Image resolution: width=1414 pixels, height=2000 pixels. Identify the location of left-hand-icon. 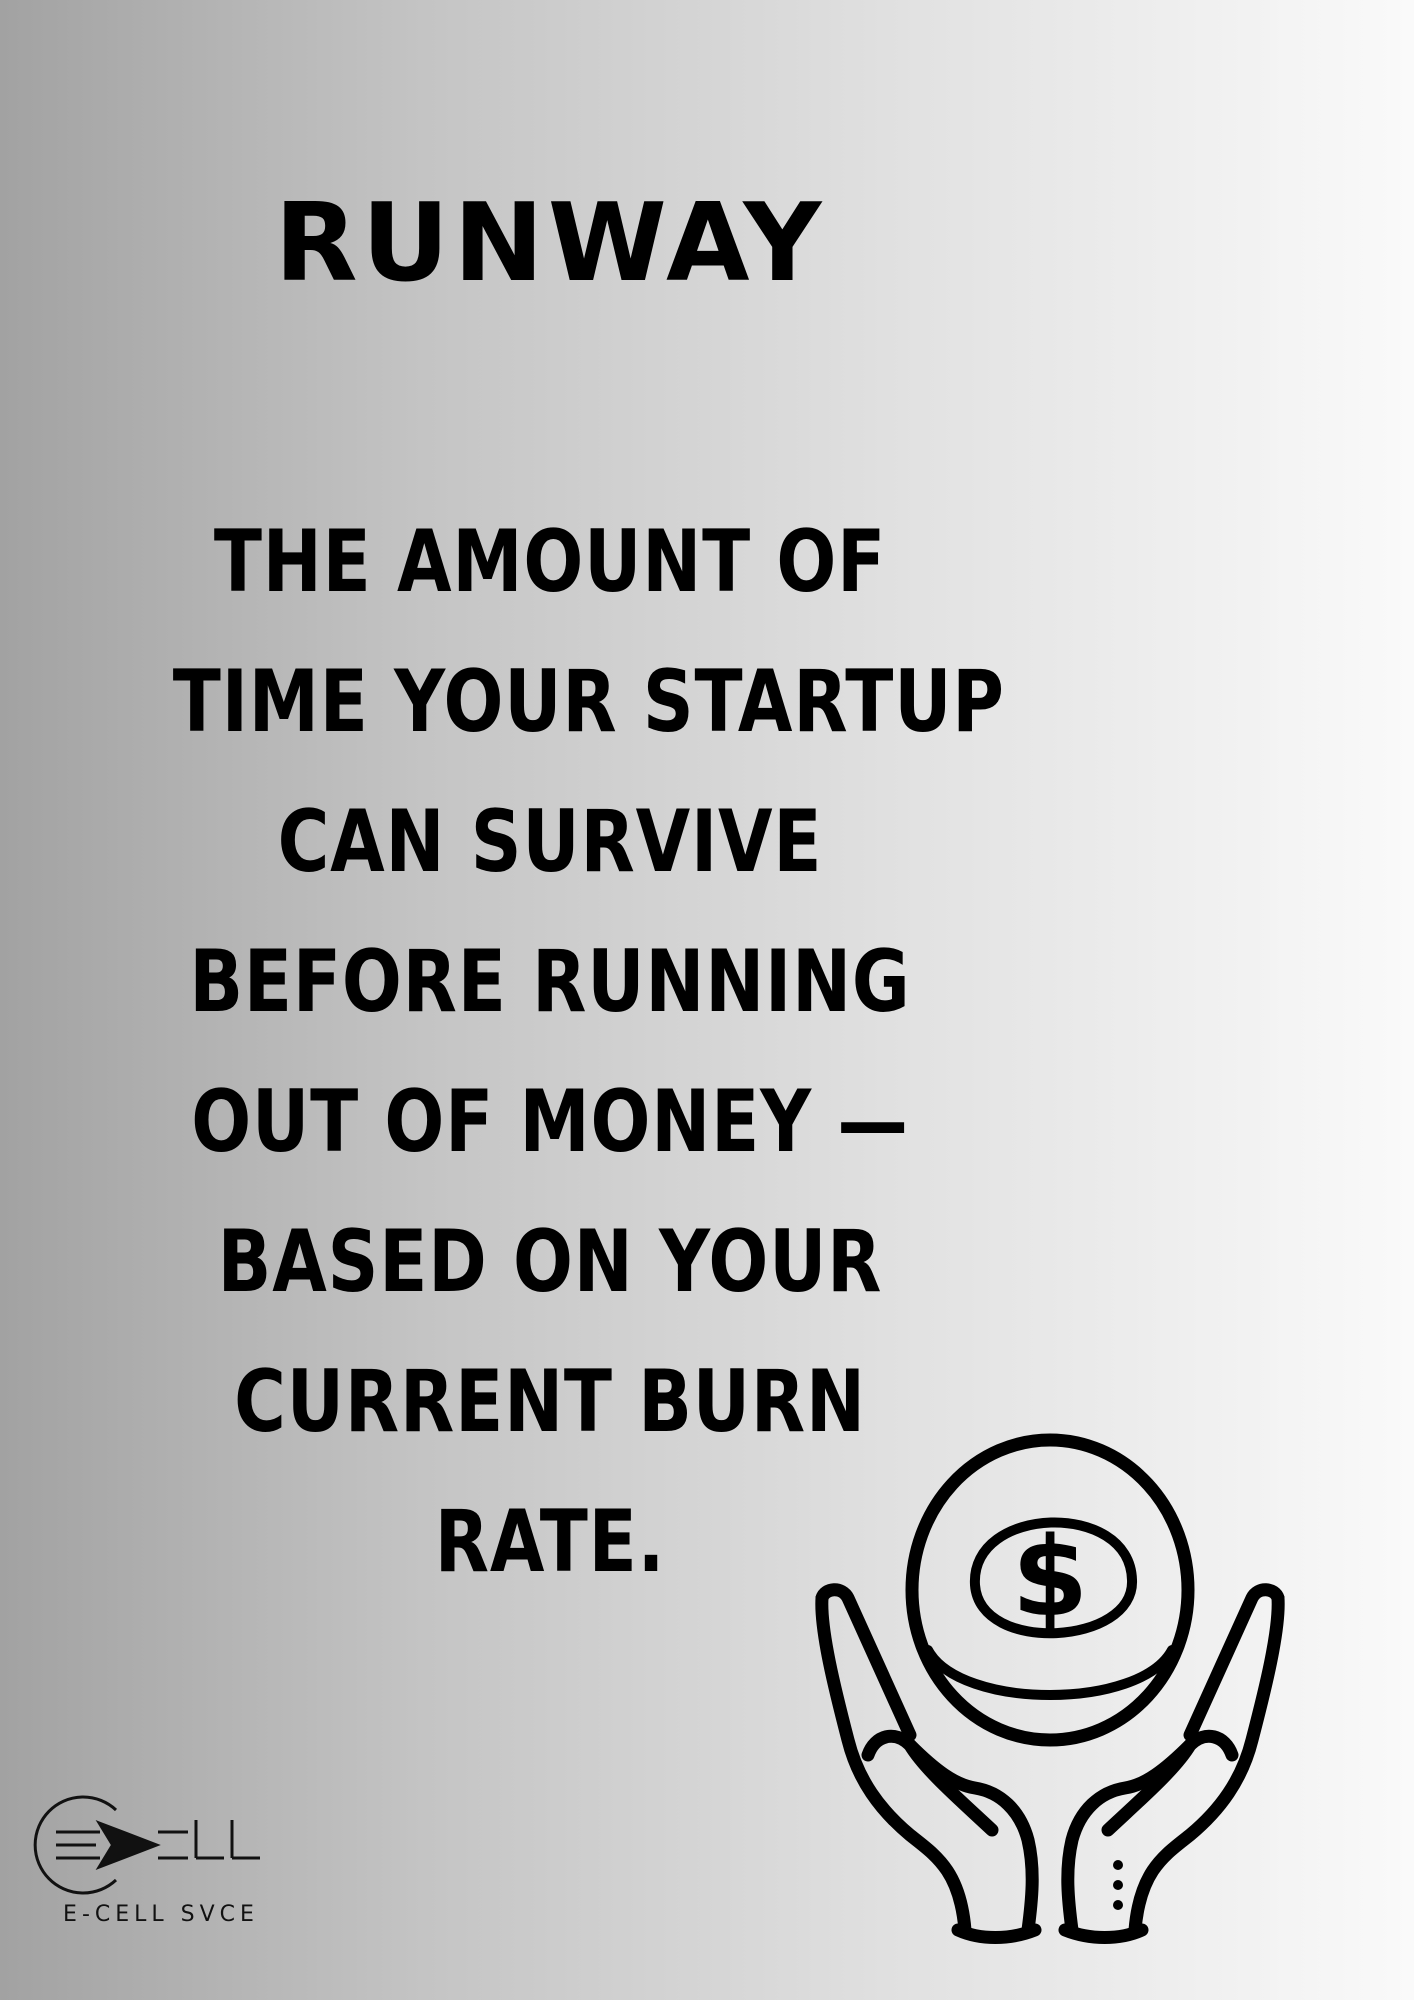
(928, 1763).